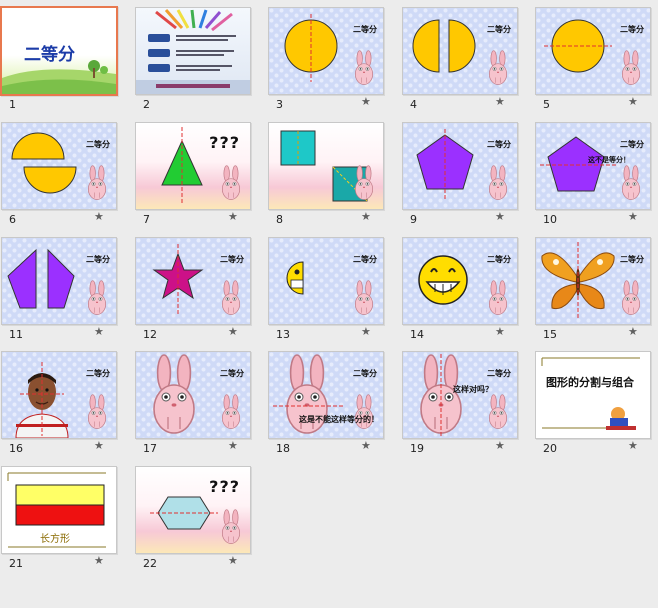 The height and width of the screenshot is (608, 658). What do you see at coordinates (12, 219) in the screenshot?
I see `slide-number: 6` at bounding box center [12, 219].